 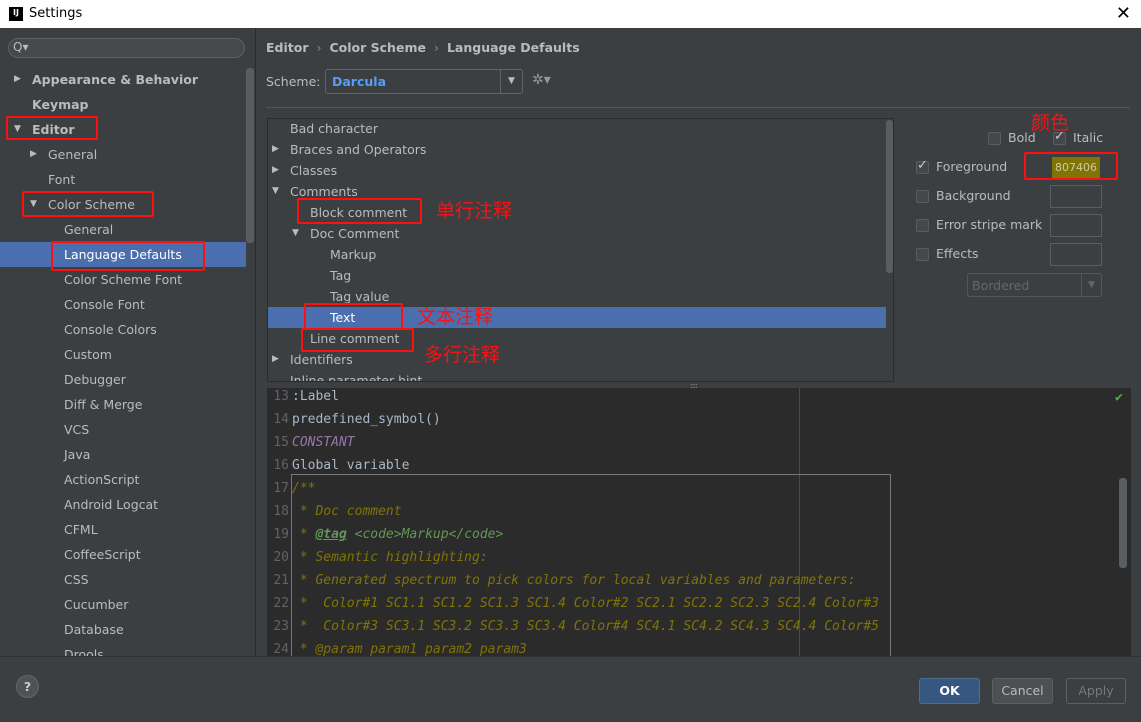 What do you see at coordinates (1022, 691) in the screenshot?
I see `cancel-button: Cancel` at bounding box center [1022, 691].